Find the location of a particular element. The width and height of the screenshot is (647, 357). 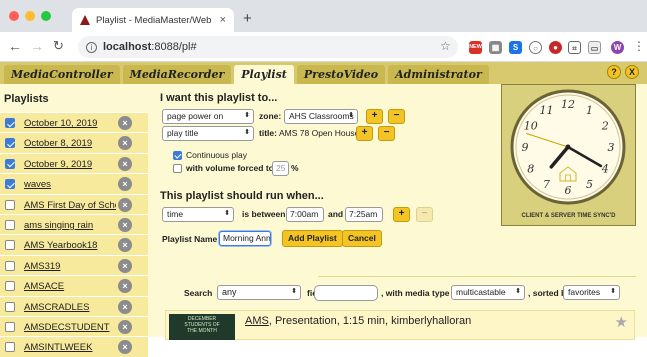

playlist-item: AMSDECSTUDENT × is located at coordinates (74, 326).